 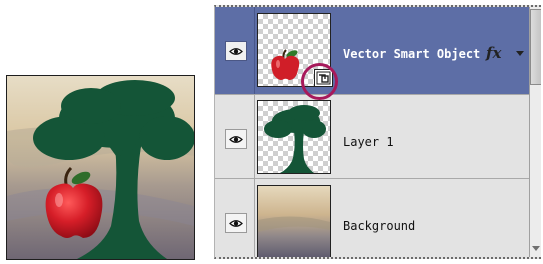 What do you see at coordinates (536, 248) in the screenshot?
I see `scroll-down-arrow-icon` at bounding box center [536, 248].